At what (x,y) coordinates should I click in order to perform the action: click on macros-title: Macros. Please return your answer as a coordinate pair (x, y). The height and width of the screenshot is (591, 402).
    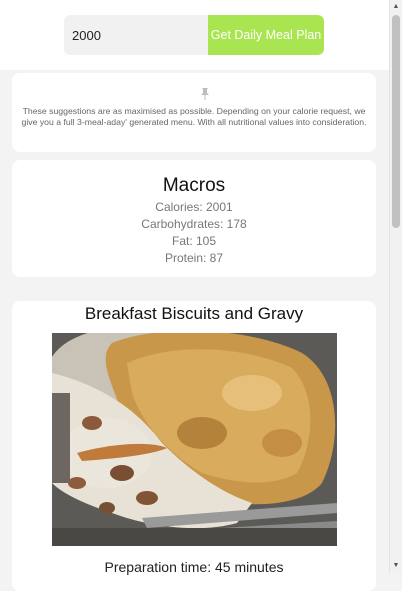
    Looking at the image, I should click on (194, 185).